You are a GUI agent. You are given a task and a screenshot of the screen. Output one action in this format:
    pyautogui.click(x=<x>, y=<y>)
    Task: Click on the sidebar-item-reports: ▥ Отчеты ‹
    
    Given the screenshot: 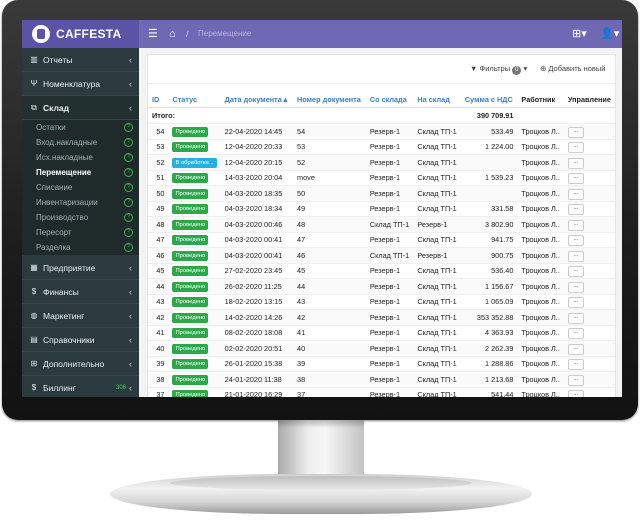 What is the action you would take?
    pyautogui.click(x=80, y=60)
    